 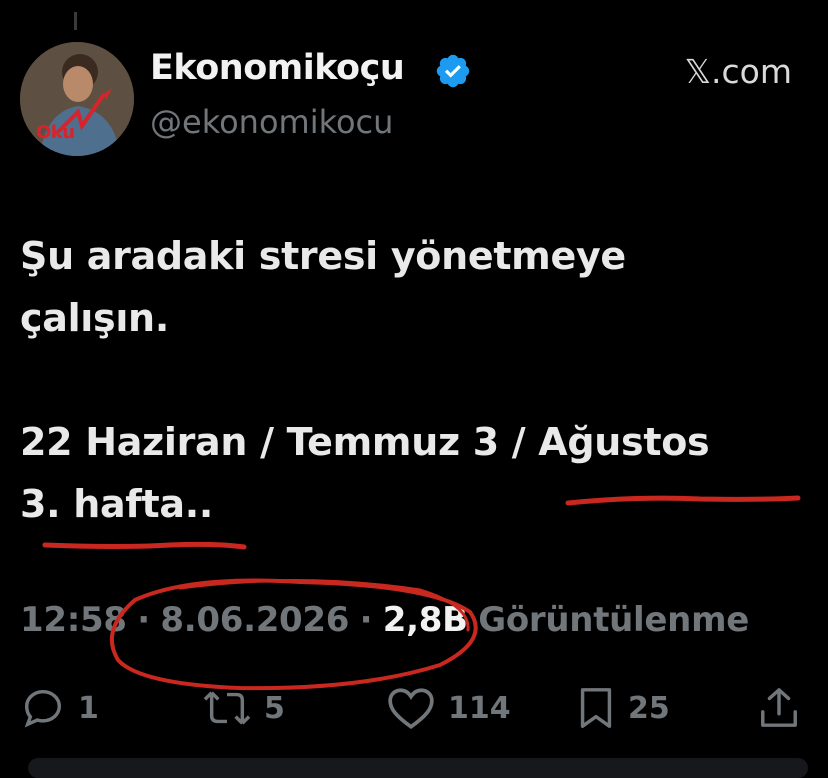 I want to click on bookmark-icon, so click(x=596, y=708).